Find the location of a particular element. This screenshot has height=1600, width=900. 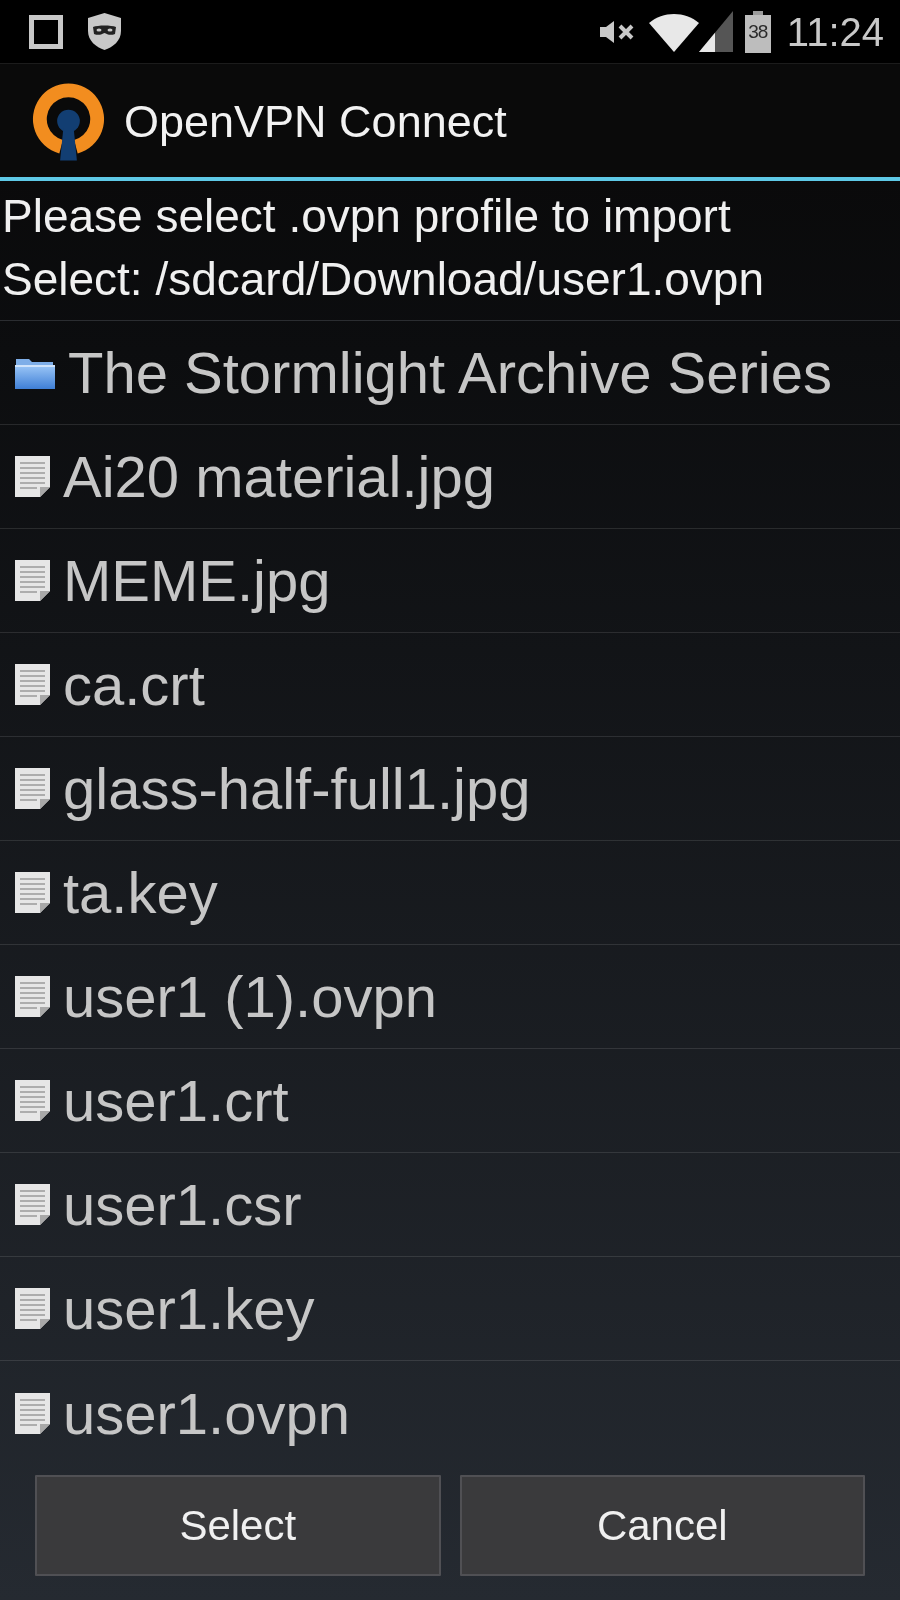

battery-percent: 38 is located at coordinates (758, 31).